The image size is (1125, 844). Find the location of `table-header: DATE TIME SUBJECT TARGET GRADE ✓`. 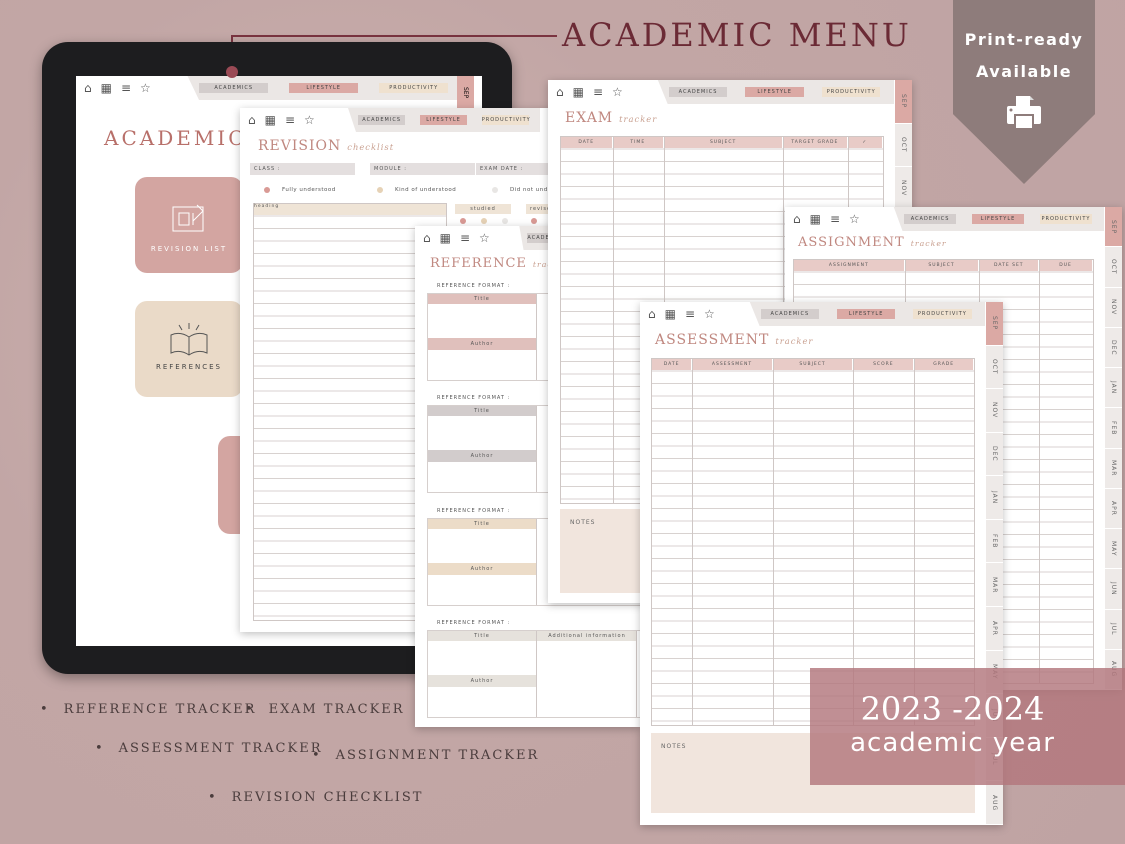

table-header: DATE TIME SUBJECT TARGET GRADE ✓ is located at coordinates (722, 142).